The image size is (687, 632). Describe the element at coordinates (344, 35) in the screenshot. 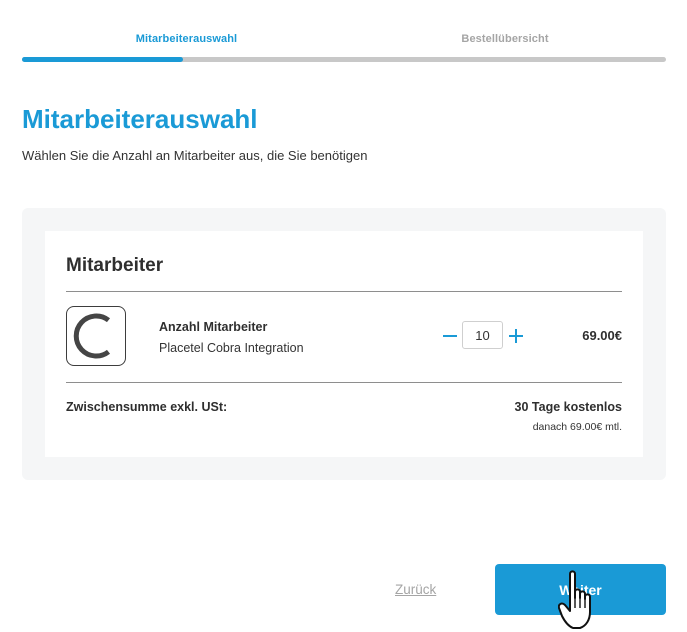

I see `step-progress: Mitarbeiterauswahl Bestellübersicht` at that location.